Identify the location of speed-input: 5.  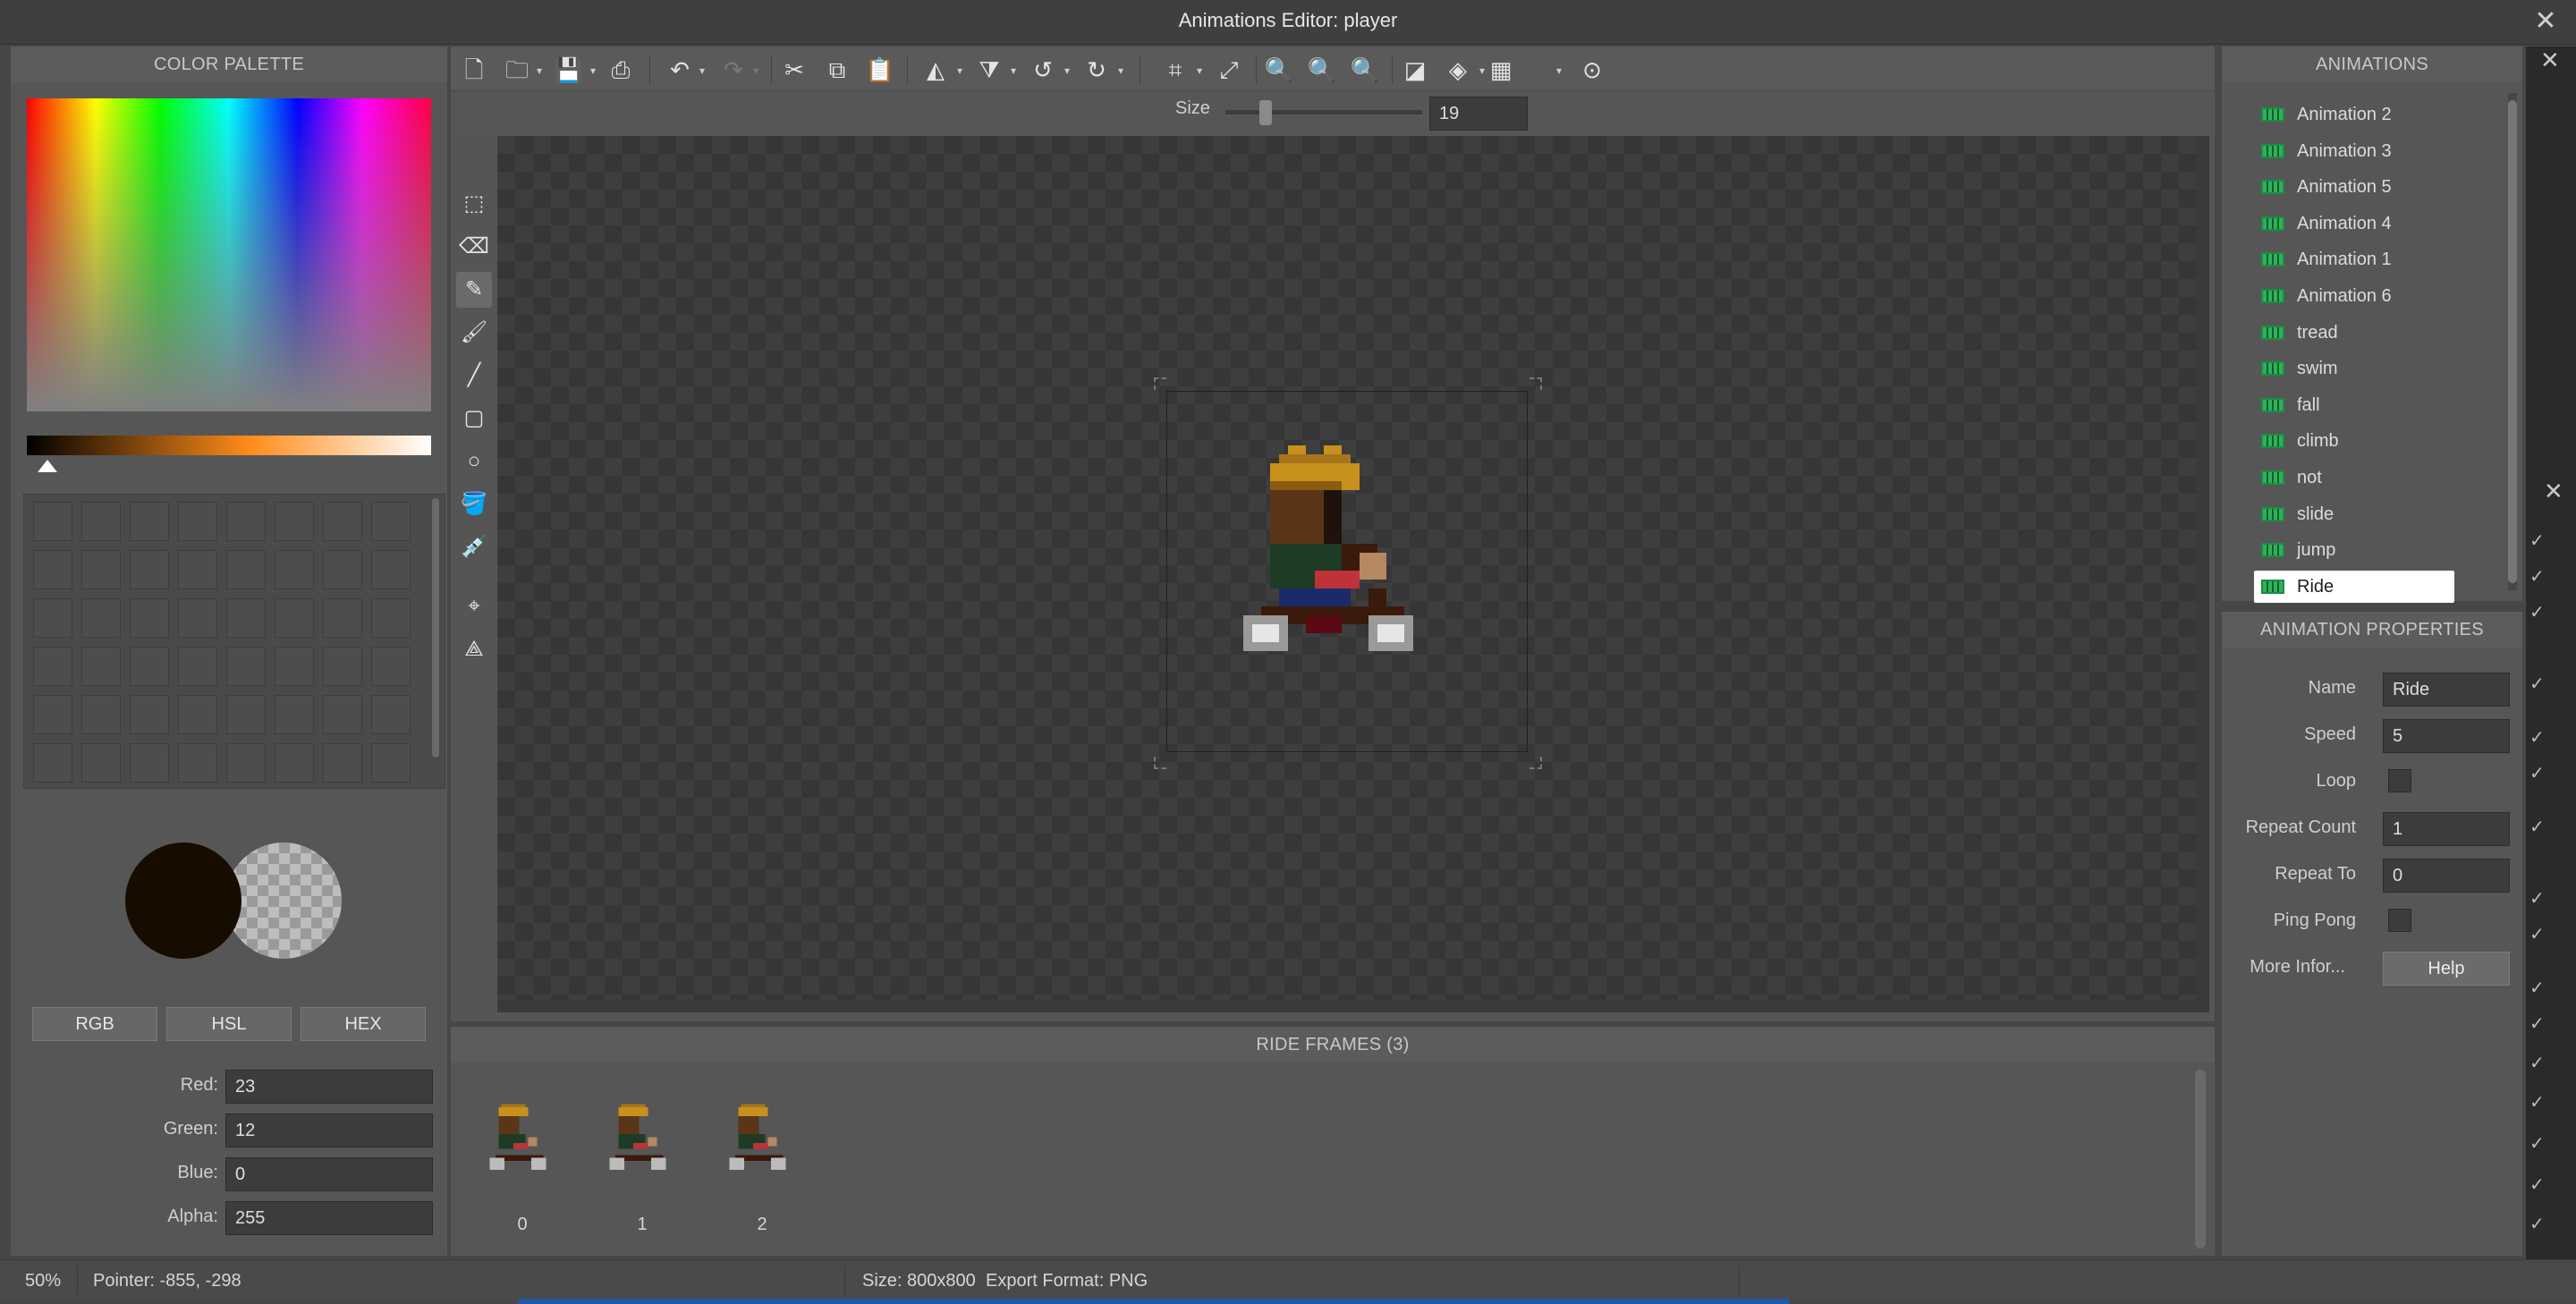
(2446, 736).